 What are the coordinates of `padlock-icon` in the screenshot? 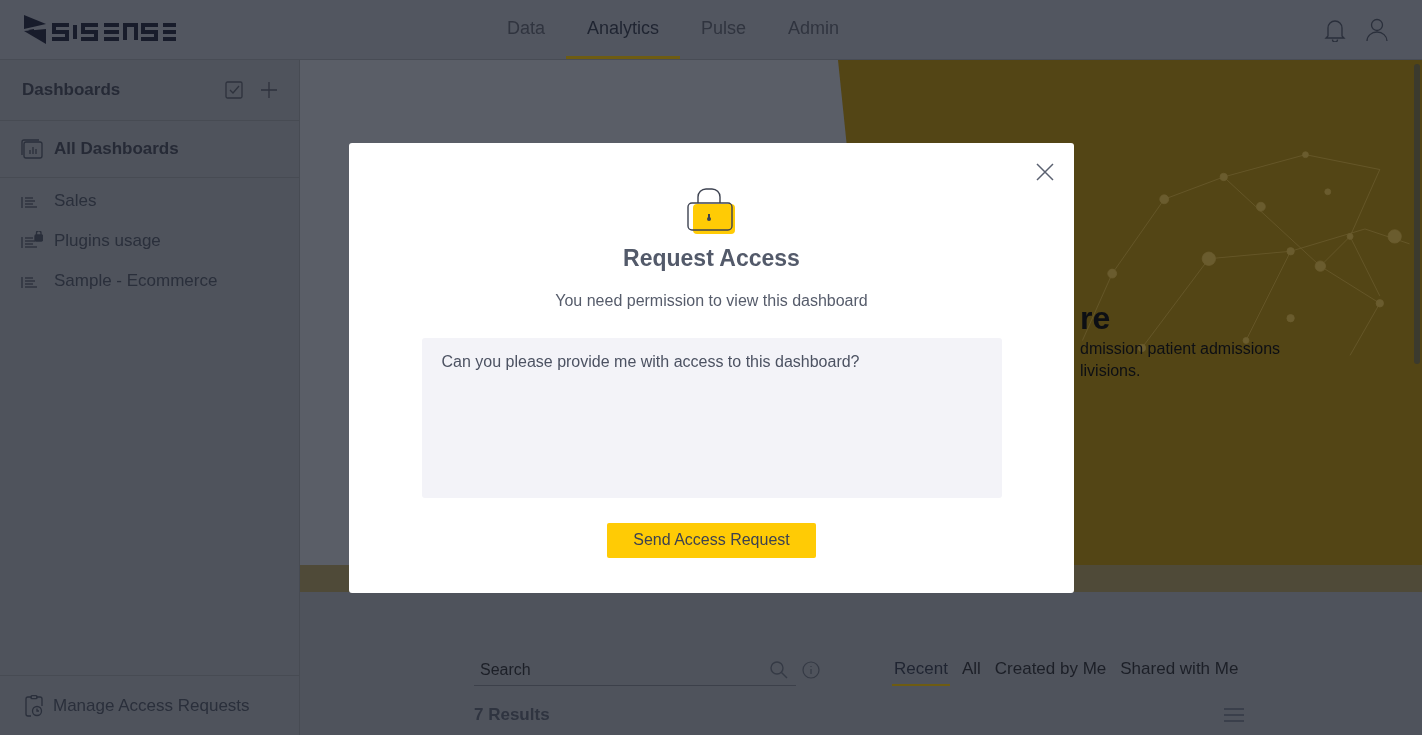 It's located at (711, 211).